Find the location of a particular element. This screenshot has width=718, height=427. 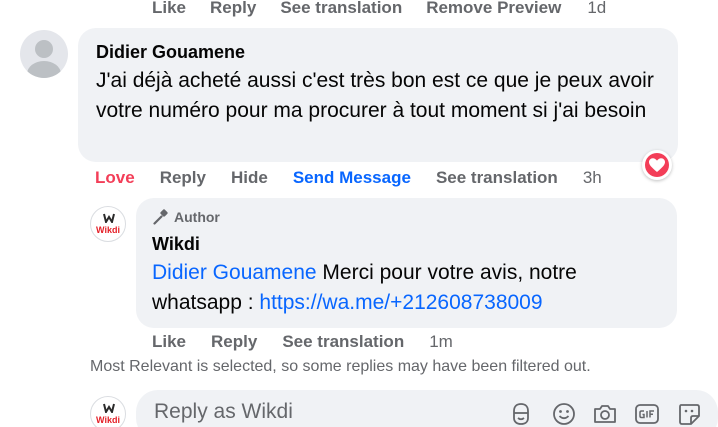

reply-timestamp: 1m is located at coordinates (441, 342).